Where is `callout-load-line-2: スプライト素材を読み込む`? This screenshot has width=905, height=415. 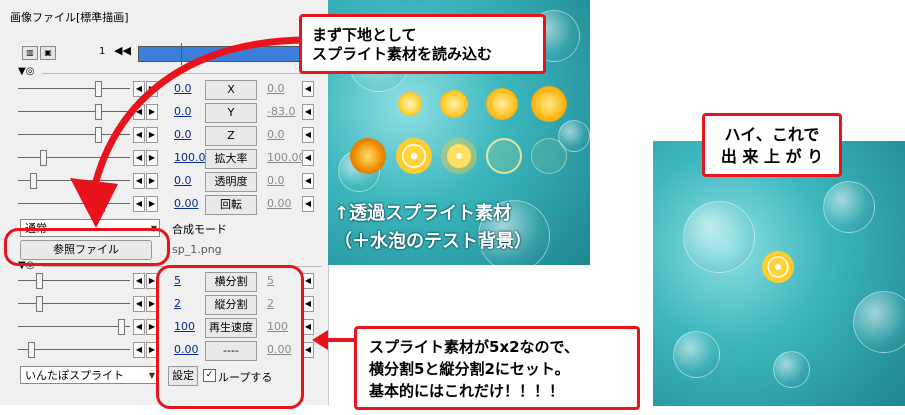
callout-load-line-2: スプライト素材を読み込む is located at coordinates (402, 54).